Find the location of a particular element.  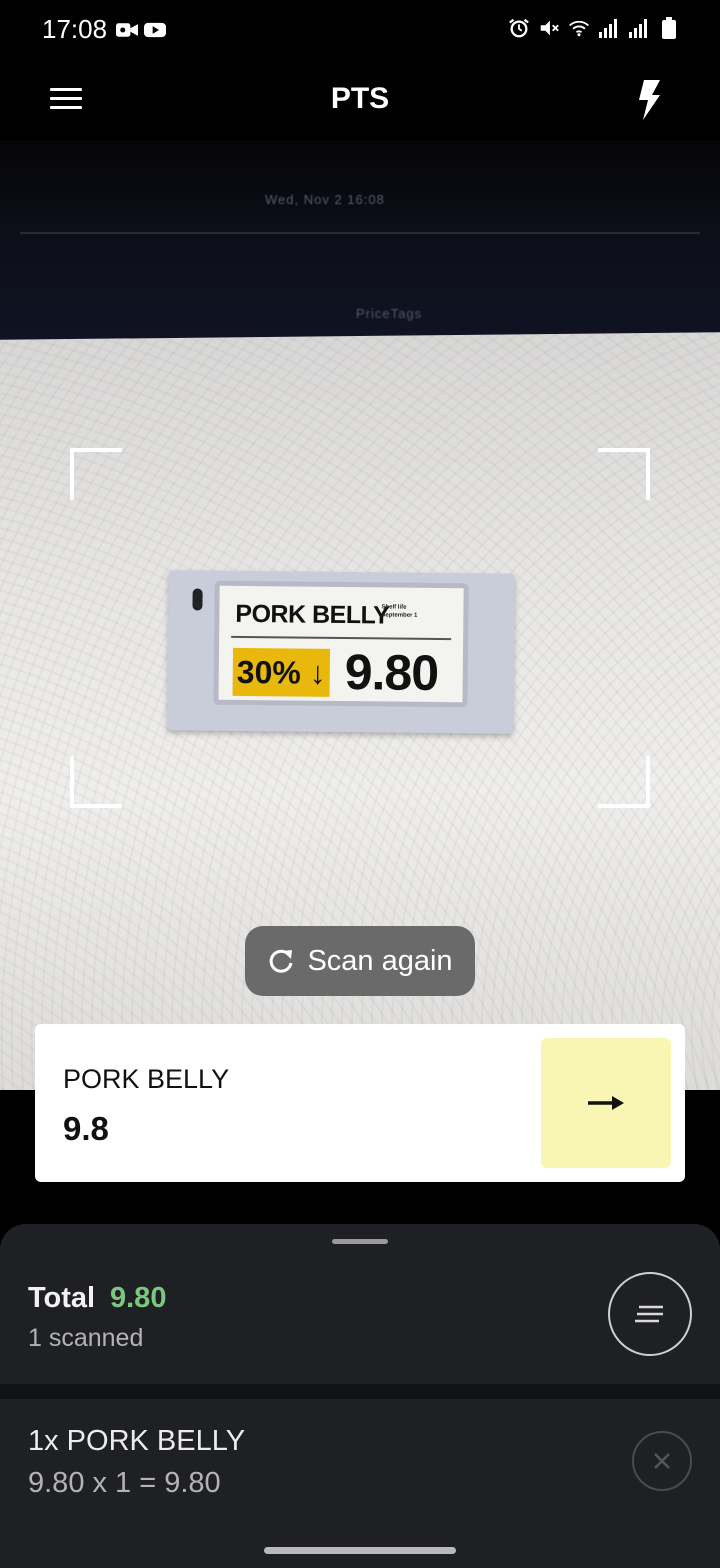

youtube-icon is located at coordinates (155, 30).